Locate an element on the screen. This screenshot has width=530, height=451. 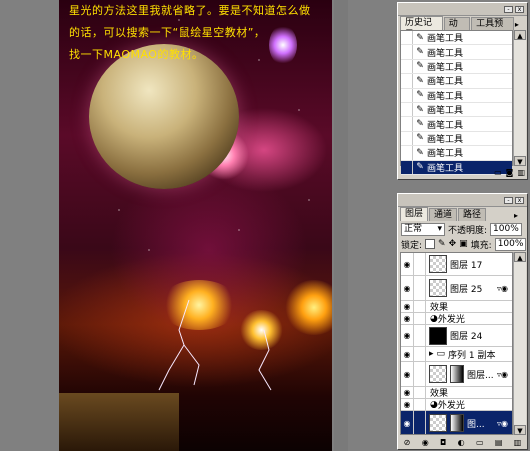
group-name: 序列 1 副本 is located at coordinates (472, 355).